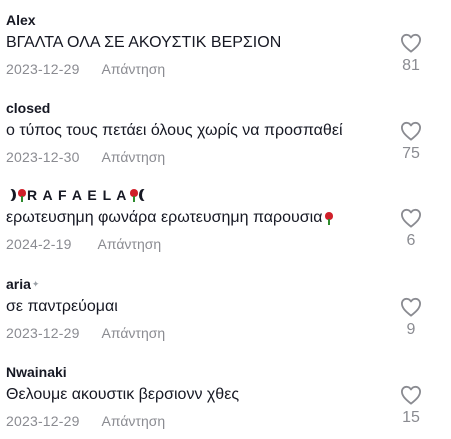 The image size is (451, 439). I want to click on like-button: 15, so click(411, 408).